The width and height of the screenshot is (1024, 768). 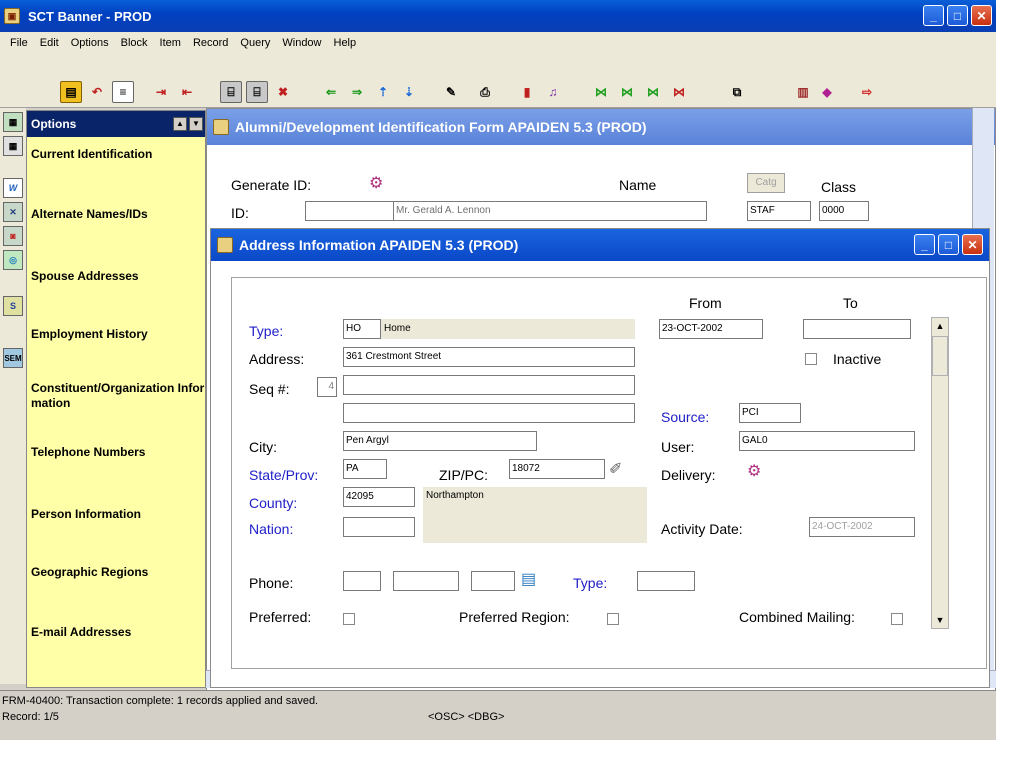 What do you see at coordinates (257, 92) in the screenshot?
I see `execute-query-icon: ⌸` at bounding box center [257, 92].